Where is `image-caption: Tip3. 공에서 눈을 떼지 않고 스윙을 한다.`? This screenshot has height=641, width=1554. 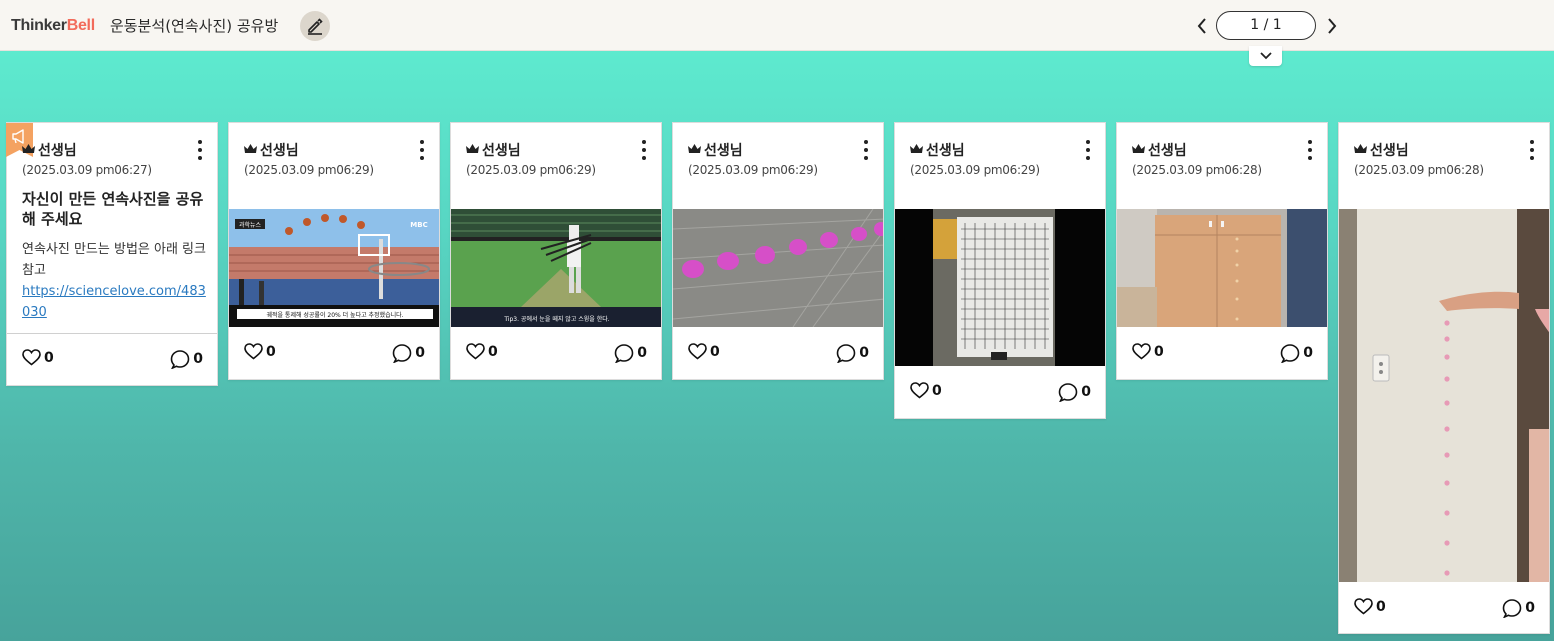
image-caption: Tip3. 공에서 눈을 떼지 않고 스윙을 한다. is located at coordinates (556, 319).